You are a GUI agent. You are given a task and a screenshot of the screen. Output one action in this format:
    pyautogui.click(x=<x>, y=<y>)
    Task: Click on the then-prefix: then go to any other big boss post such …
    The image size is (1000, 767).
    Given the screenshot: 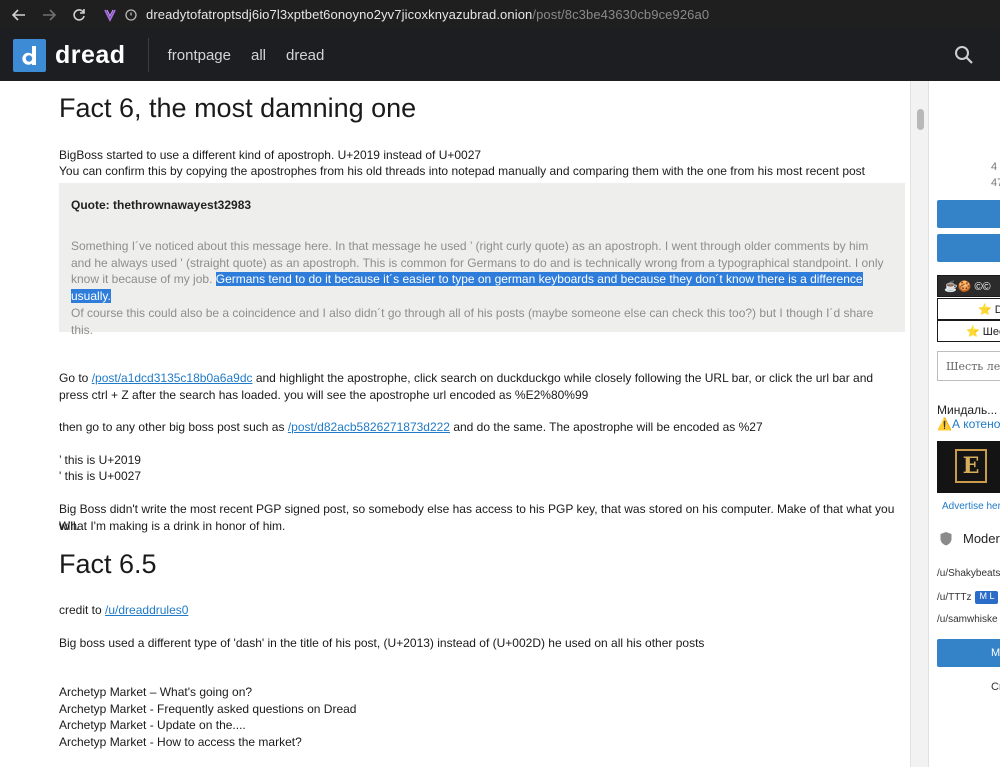 What is the action you would take?
    pyautogui.click(x=173, y=427)
    